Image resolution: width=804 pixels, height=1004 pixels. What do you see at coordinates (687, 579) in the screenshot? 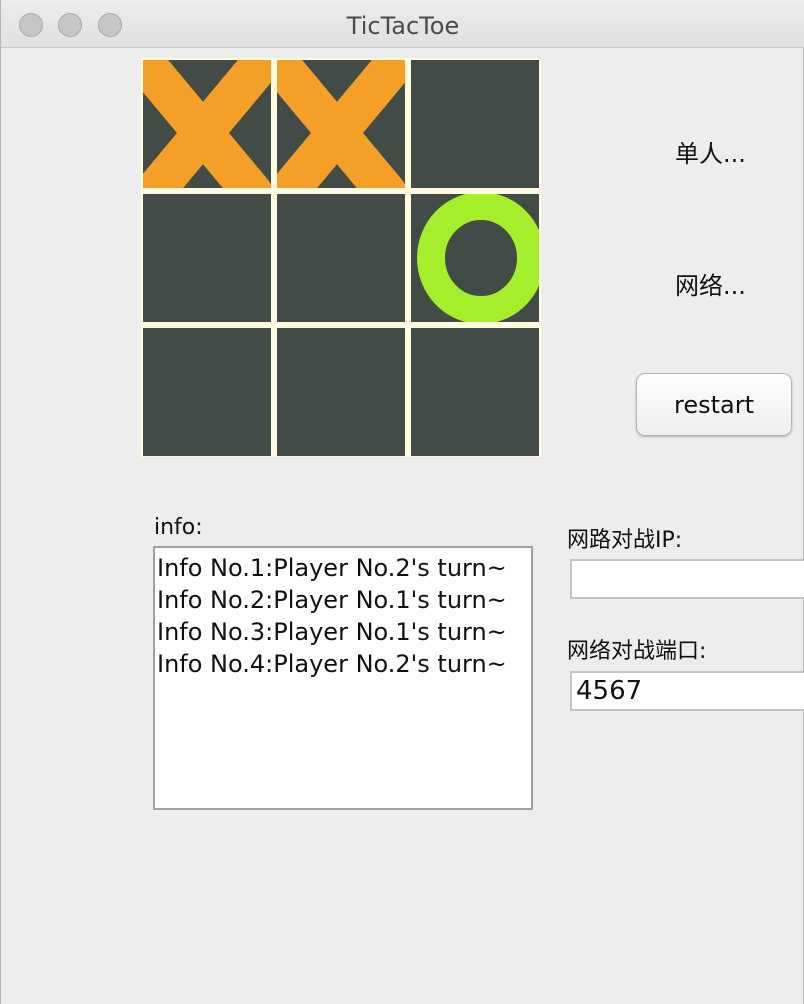
I see `ip-input` at bounding box center [687, 579].